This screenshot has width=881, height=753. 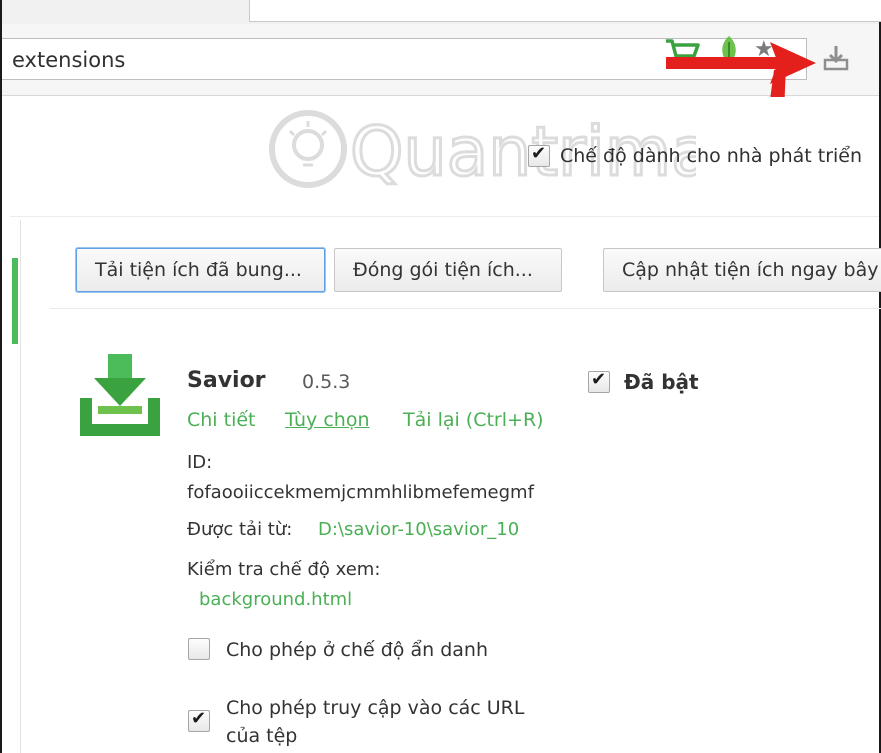 What do you see at coordinates (226, 380) in the screenshot?
I see `extension-name: Savior` at bounding box center [226, 380].